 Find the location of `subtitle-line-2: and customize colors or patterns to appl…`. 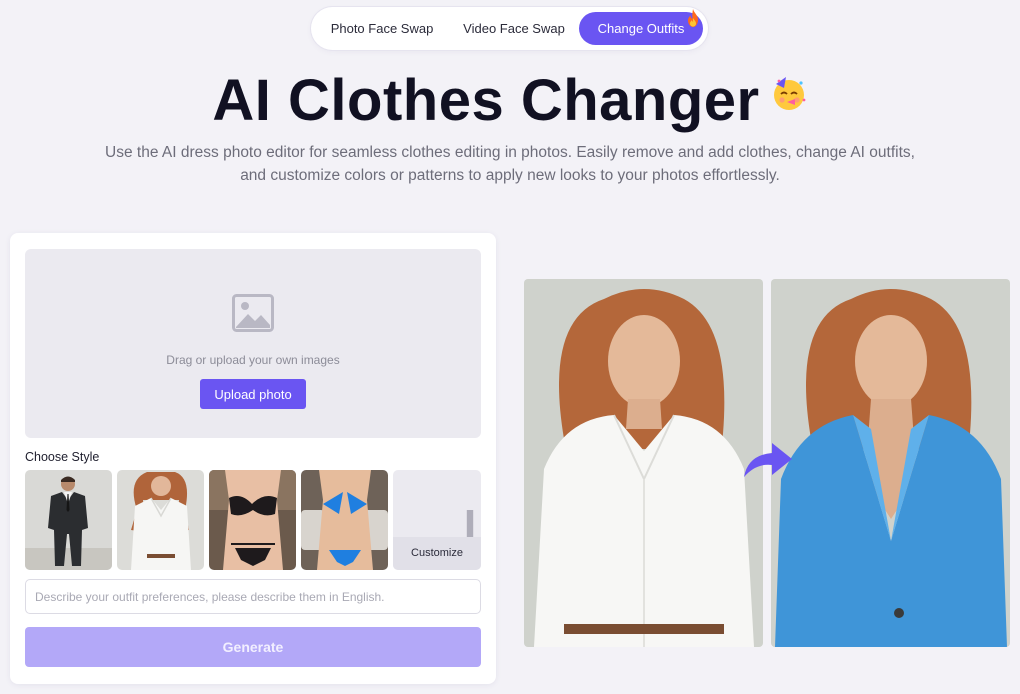

subtitle-line-2: and customize colors or patterns to appl… is located at coordinates (510, 175).